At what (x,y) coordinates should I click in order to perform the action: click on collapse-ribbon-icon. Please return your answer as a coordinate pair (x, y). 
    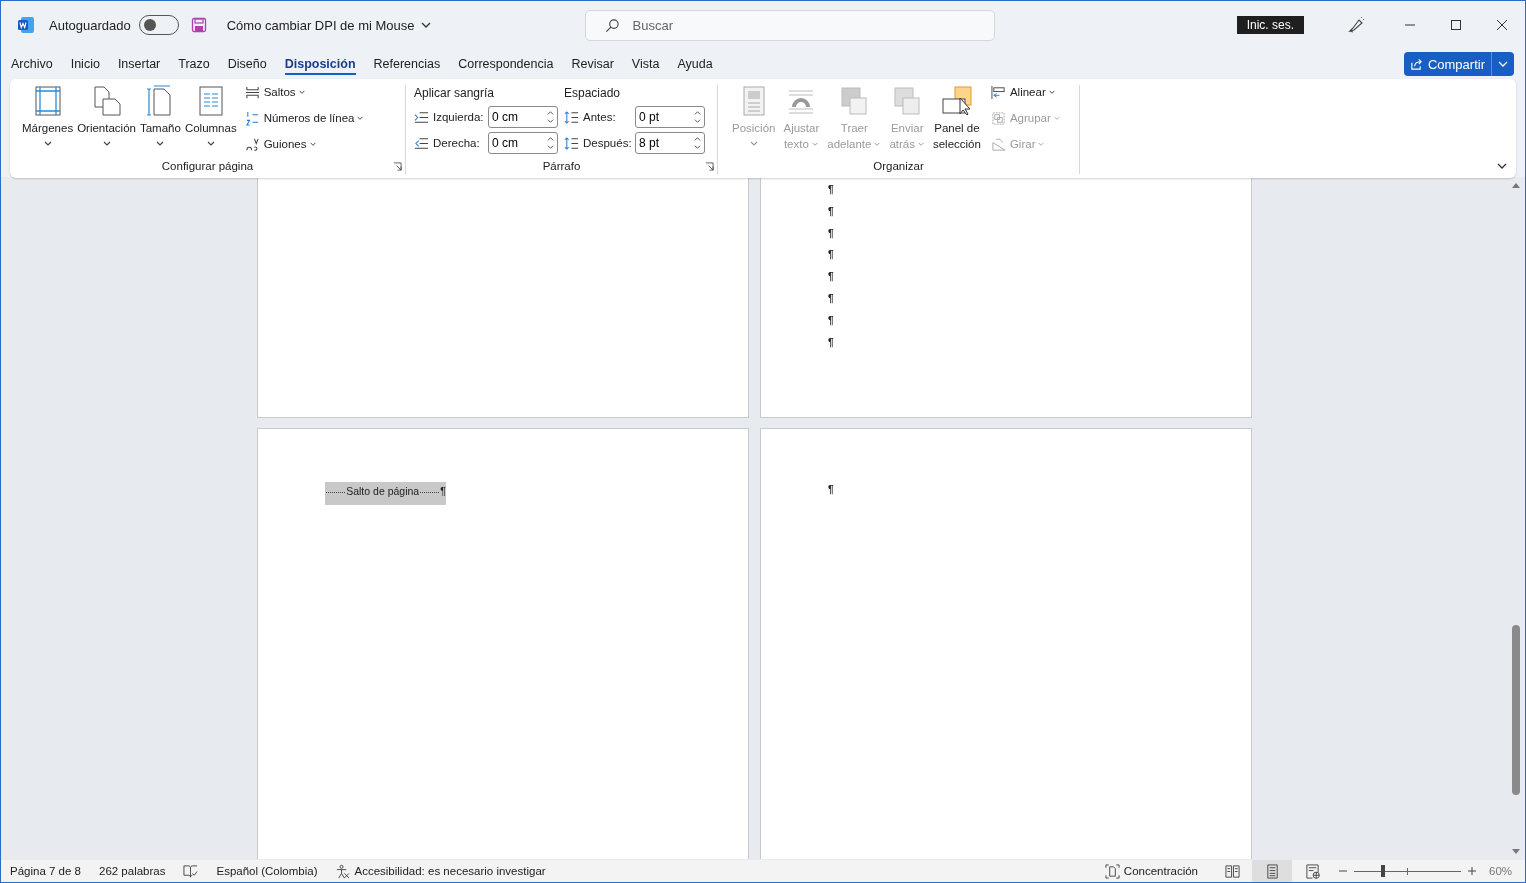
    Looking at the image, I should click on (1502, 166).